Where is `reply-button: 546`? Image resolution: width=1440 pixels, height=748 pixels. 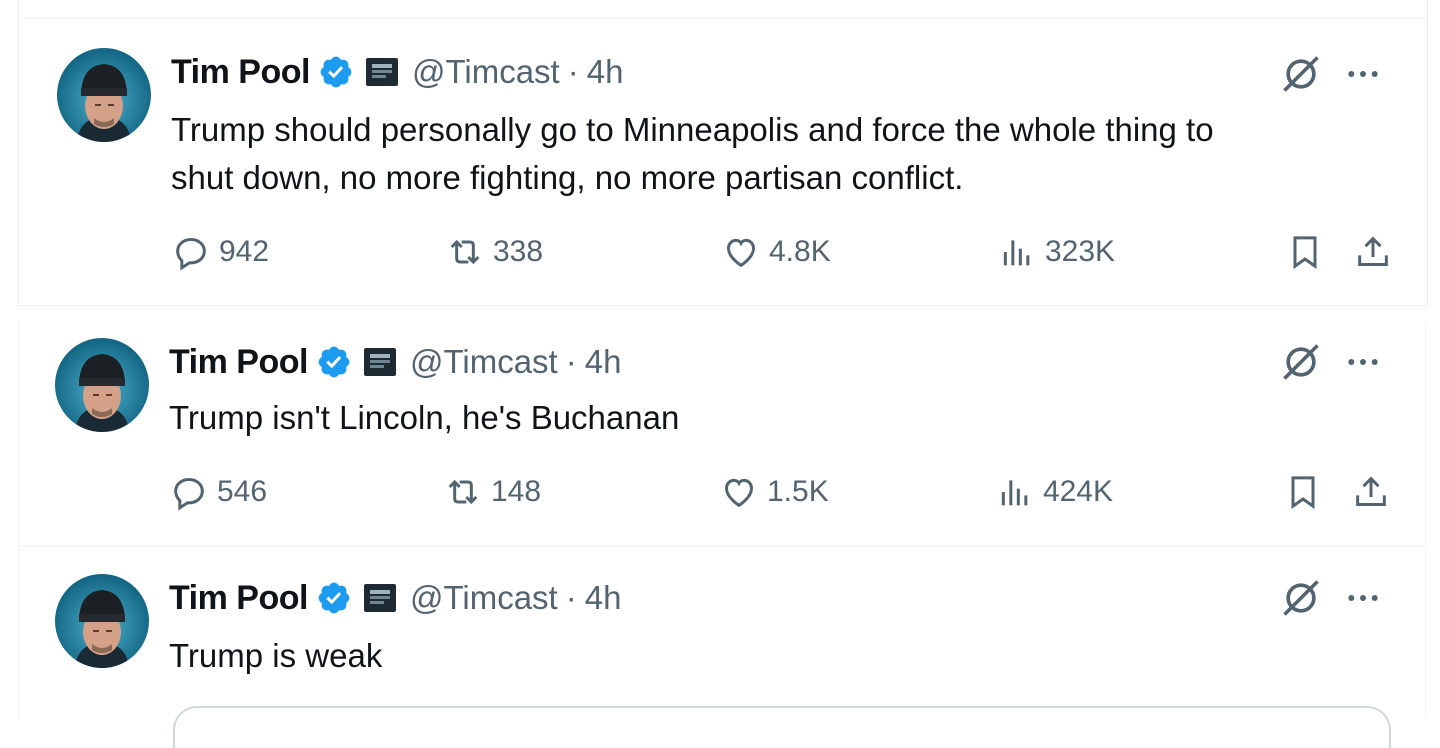 reply-button: 546 is located at coordinates (218, 492).